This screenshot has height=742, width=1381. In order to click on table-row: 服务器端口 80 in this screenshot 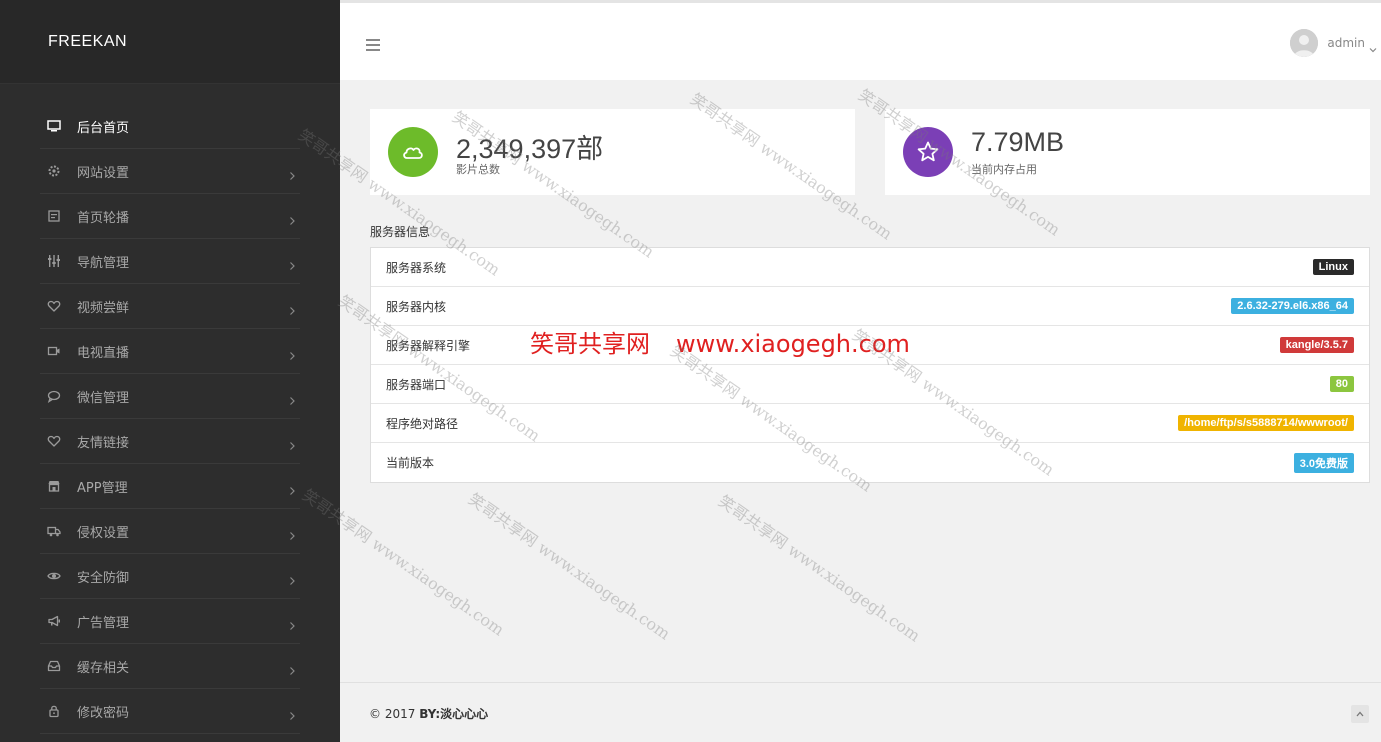, I will do `click(870, 384)`.